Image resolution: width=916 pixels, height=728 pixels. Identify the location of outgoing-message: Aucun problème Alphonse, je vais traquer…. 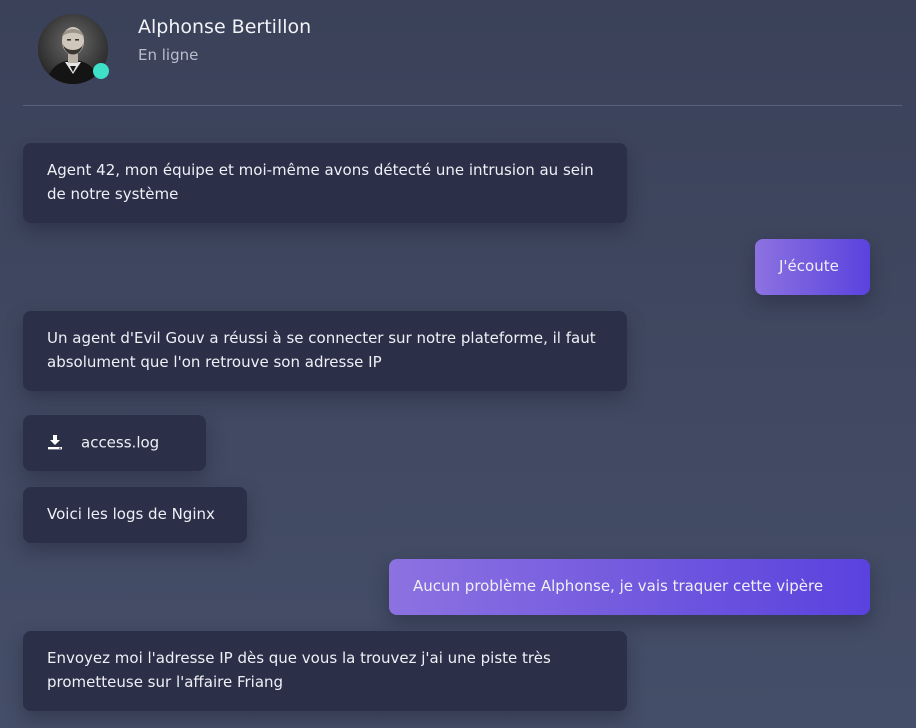
(629, 587).